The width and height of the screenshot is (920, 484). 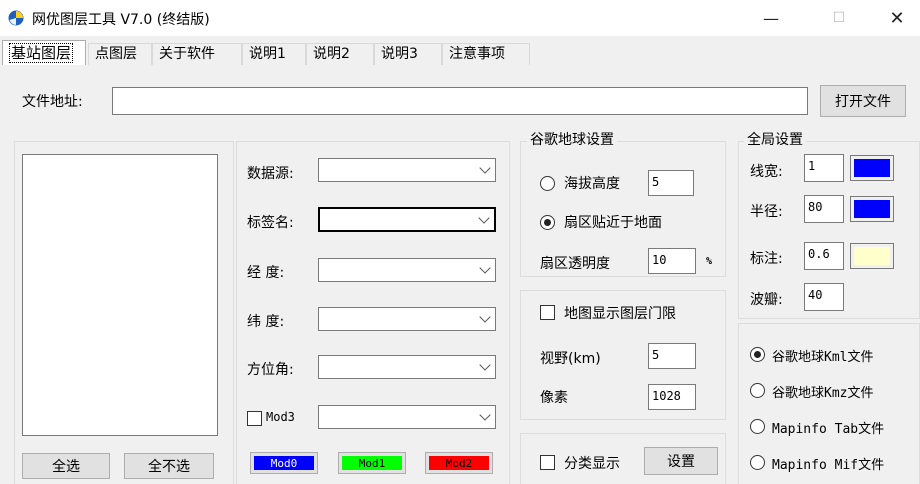 I want to click on annotation-color-swatch, so click(x=872, y=256).